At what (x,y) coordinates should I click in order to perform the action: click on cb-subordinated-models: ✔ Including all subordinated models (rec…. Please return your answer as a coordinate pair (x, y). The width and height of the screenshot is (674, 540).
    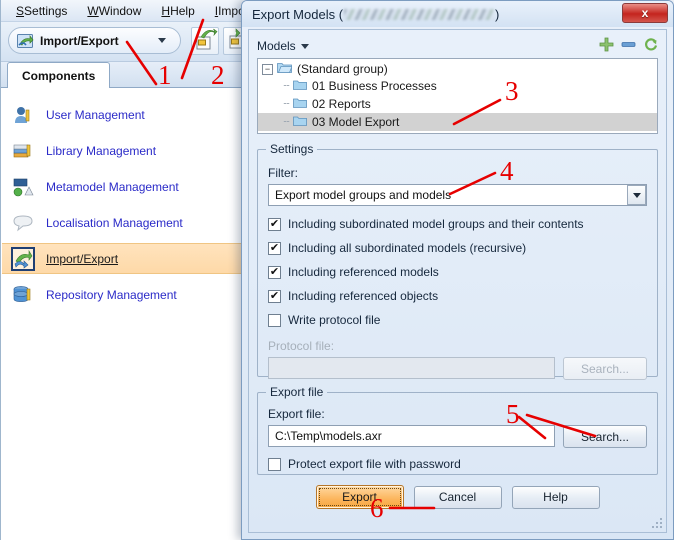
    Looking at the image, I should click on (457, 248).